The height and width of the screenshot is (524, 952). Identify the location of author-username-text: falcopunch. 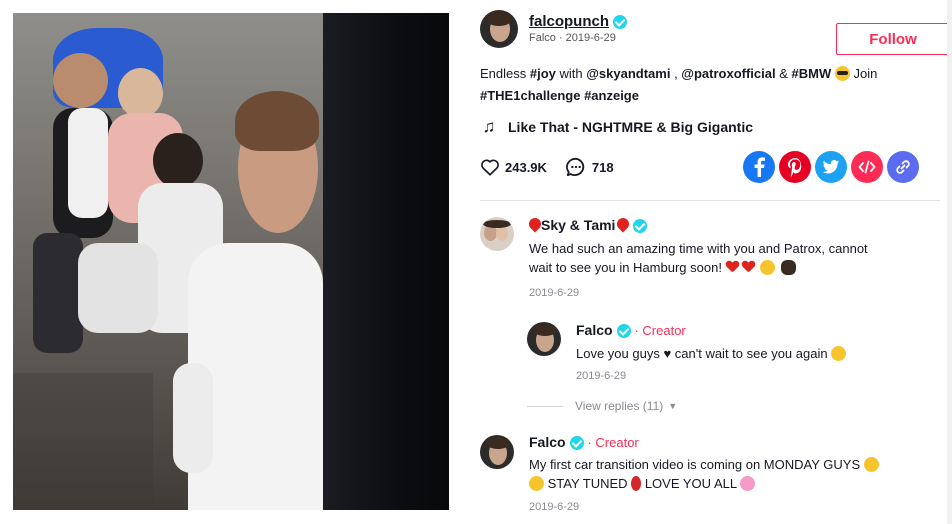
(569, 21).